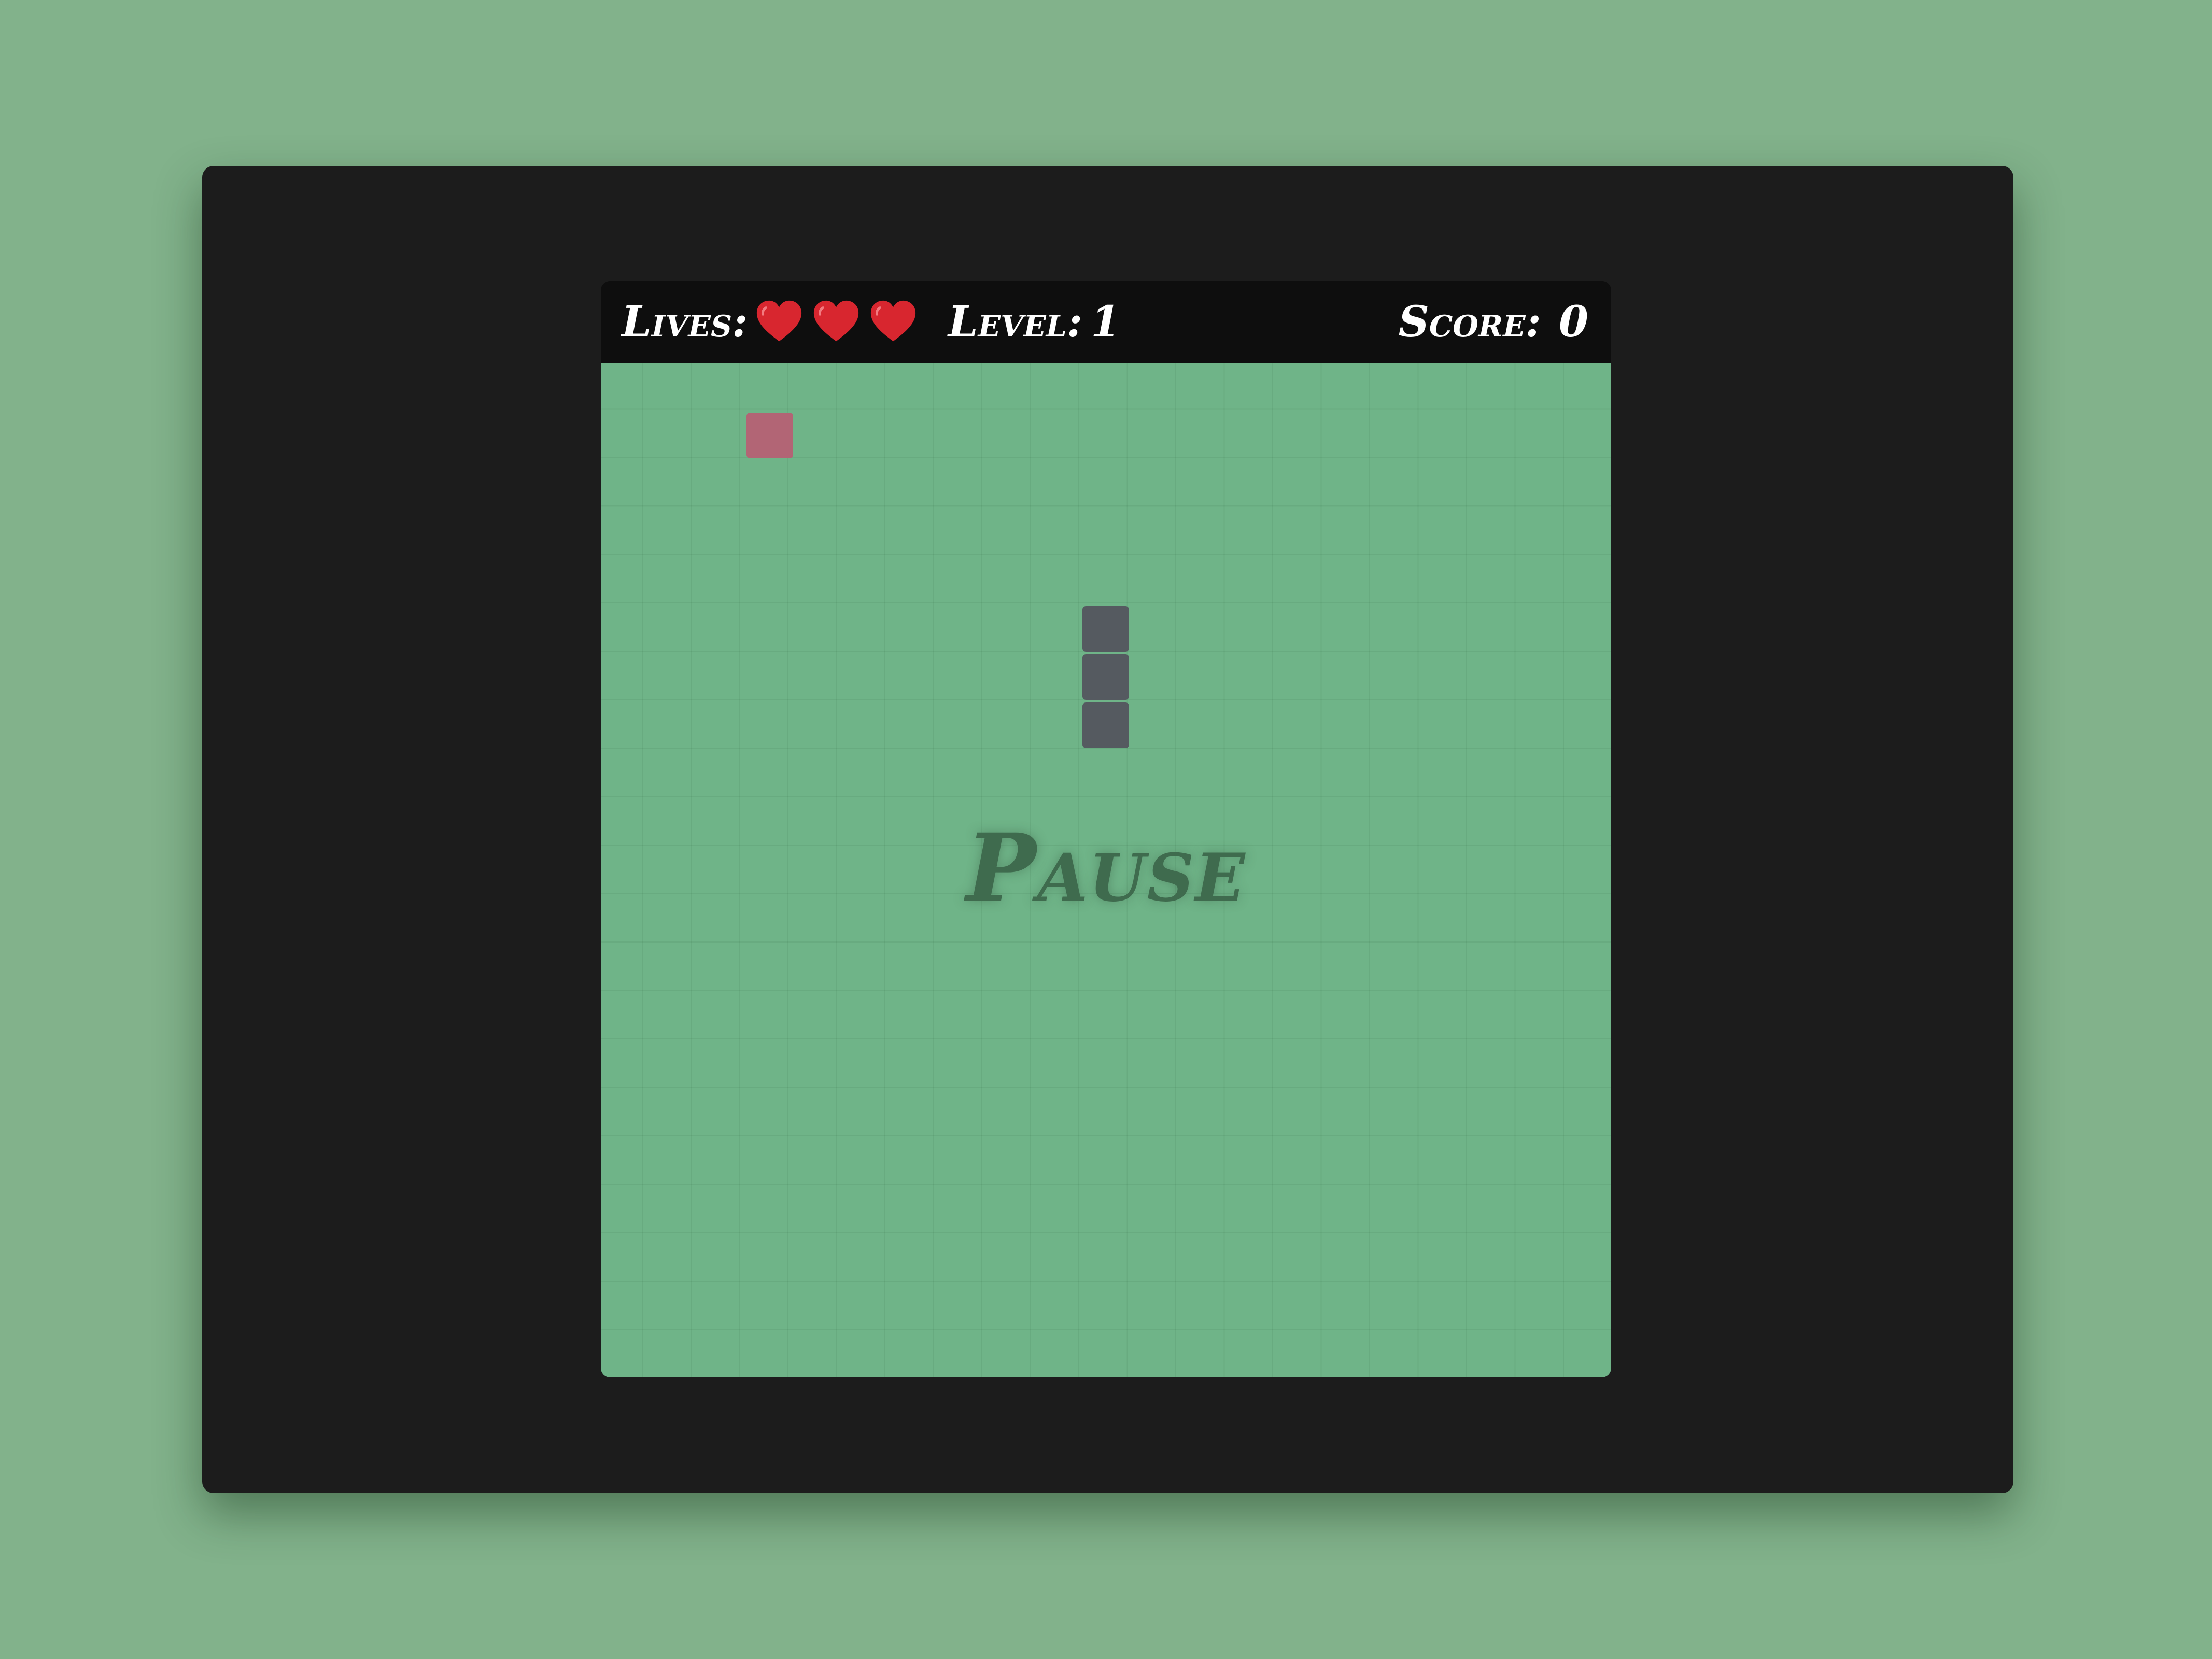 This screenshot has height=1659, width=2212. I want to click on lives-hearts, so click(836, 322).